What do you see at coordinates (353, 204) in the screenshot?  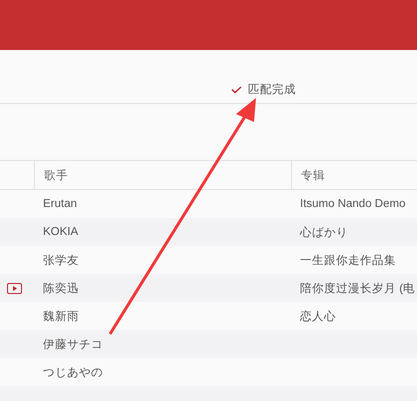 I see `album-cell: Itsumo Nando Demo` at bounding box center [353, 204].